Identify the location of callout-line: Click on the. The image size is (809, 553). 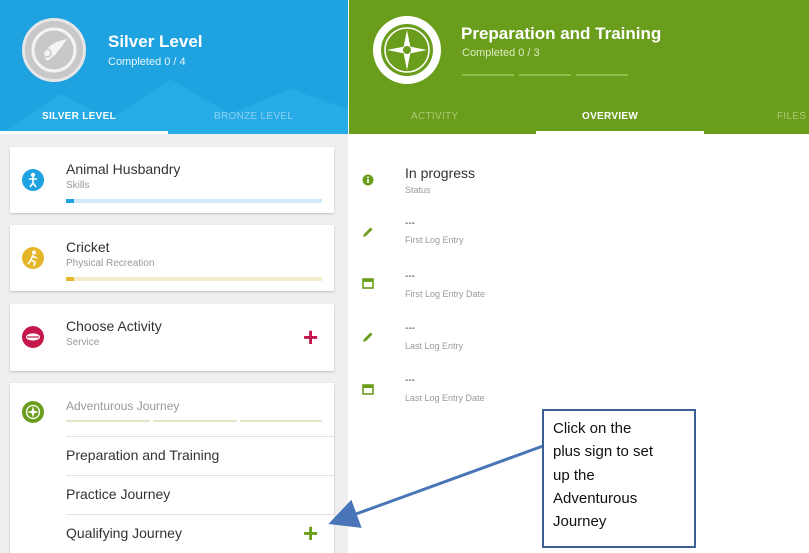
(592, 428).